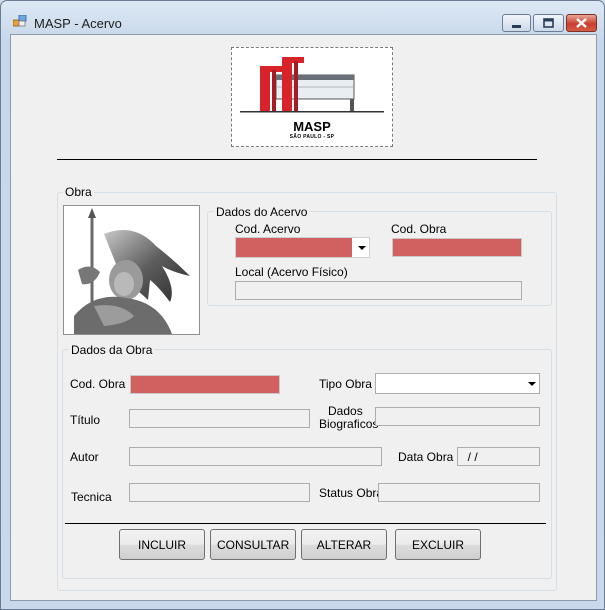 This screenshot has width=605, height=610. I want to click on dados-obra-group-title: Dados da Obra, so click(112, 350).